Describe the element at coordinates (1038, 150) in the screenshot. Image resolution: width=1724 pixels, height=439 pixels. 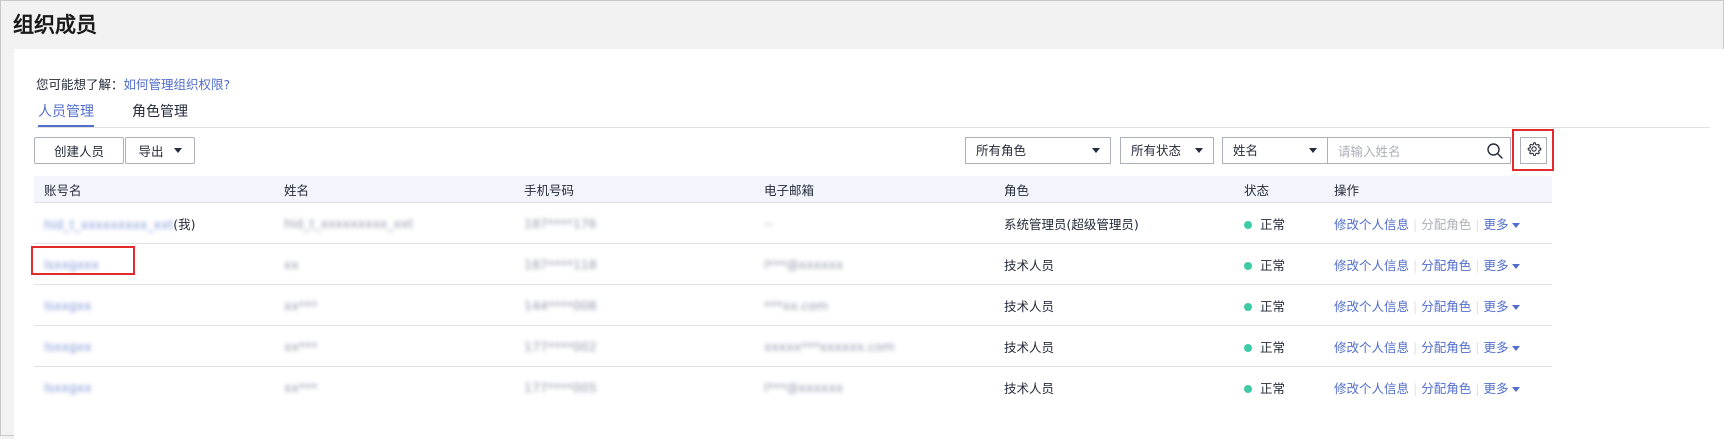
I see `role-filter-select: 所有角色` at that location.